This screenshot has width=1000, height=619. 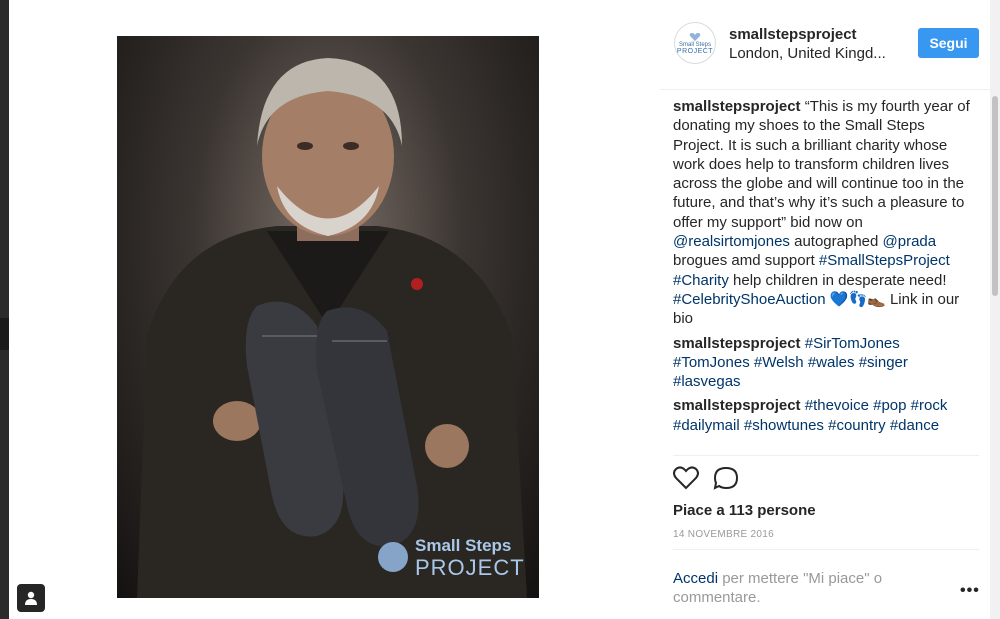 I want to click on like-button, so click(x=686, y=480).